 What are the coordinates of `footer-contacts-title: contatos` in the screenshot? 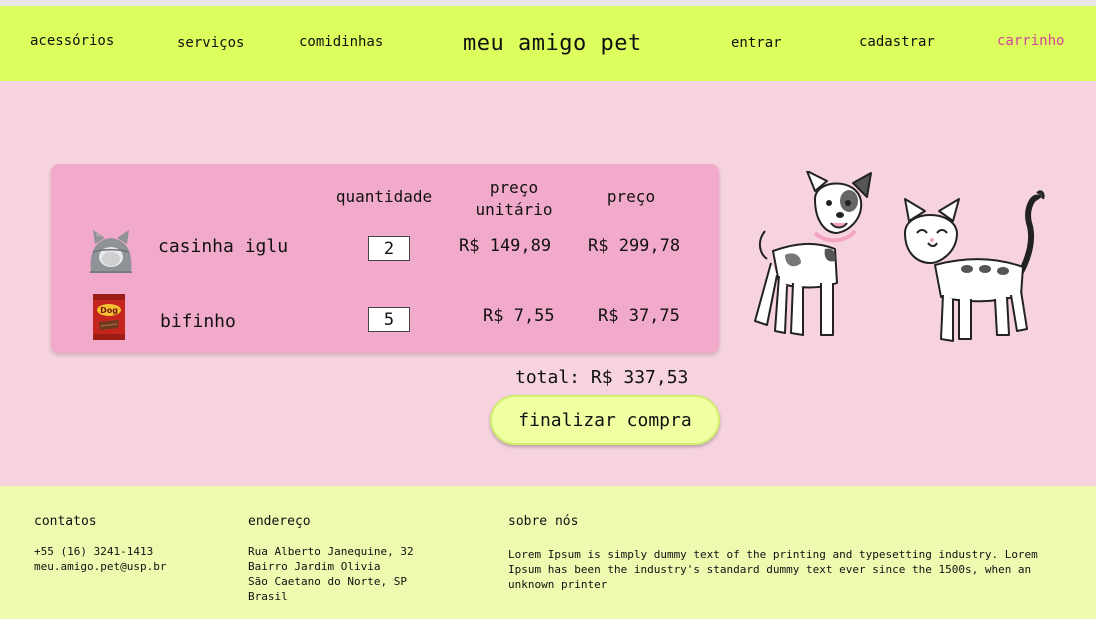 It's located at (65, 521).